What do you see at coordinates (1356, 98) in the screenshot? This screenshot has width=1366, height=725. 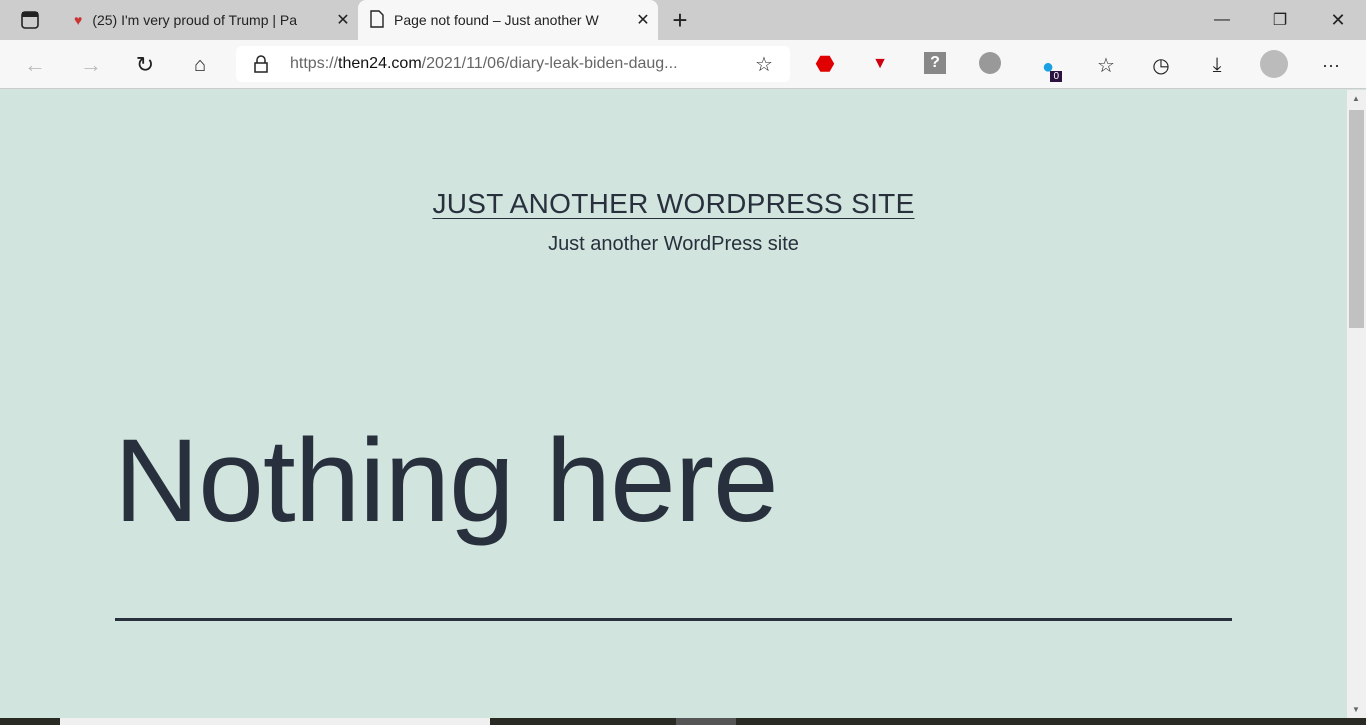 I see `scroll-up-icon: ▲` at bounding box center [1356, 98].